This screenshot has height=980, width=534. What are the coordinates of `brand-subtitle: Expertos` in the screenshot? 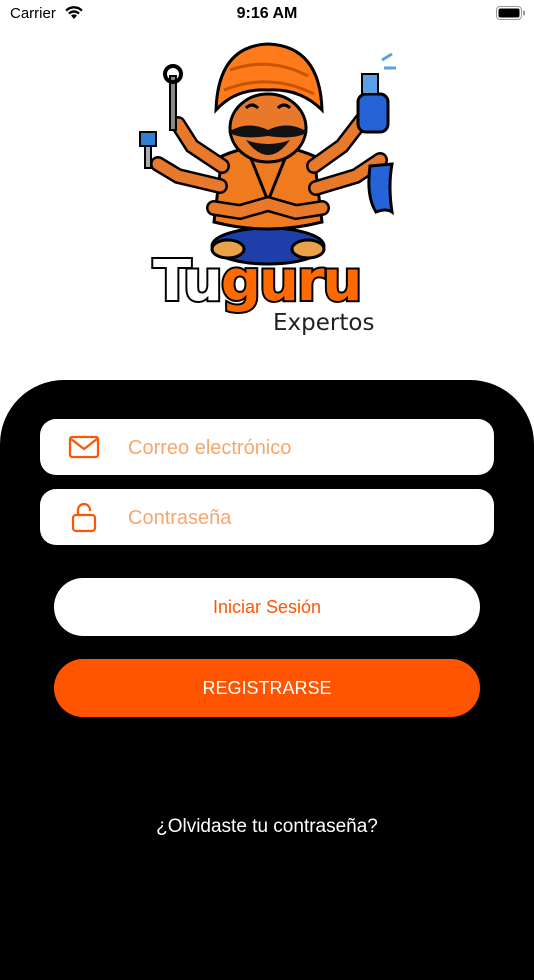 It's located at (324, 323).